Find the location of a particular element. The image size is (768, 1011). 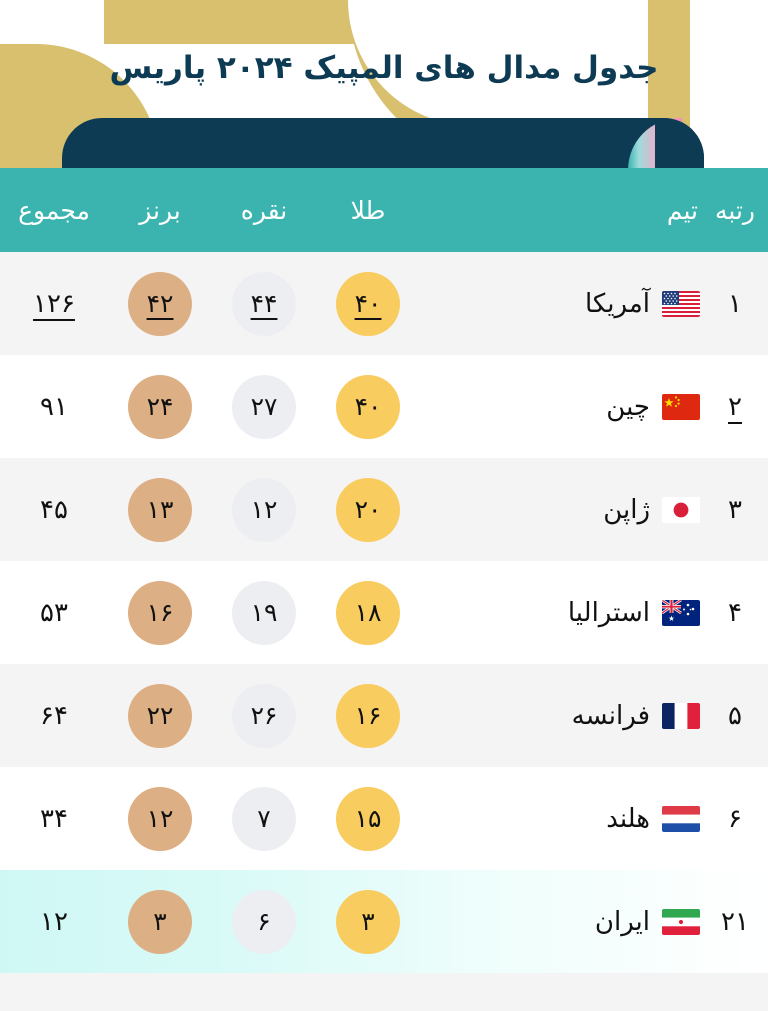

cell-team: آمریکا is located at coordinates (608, 304).